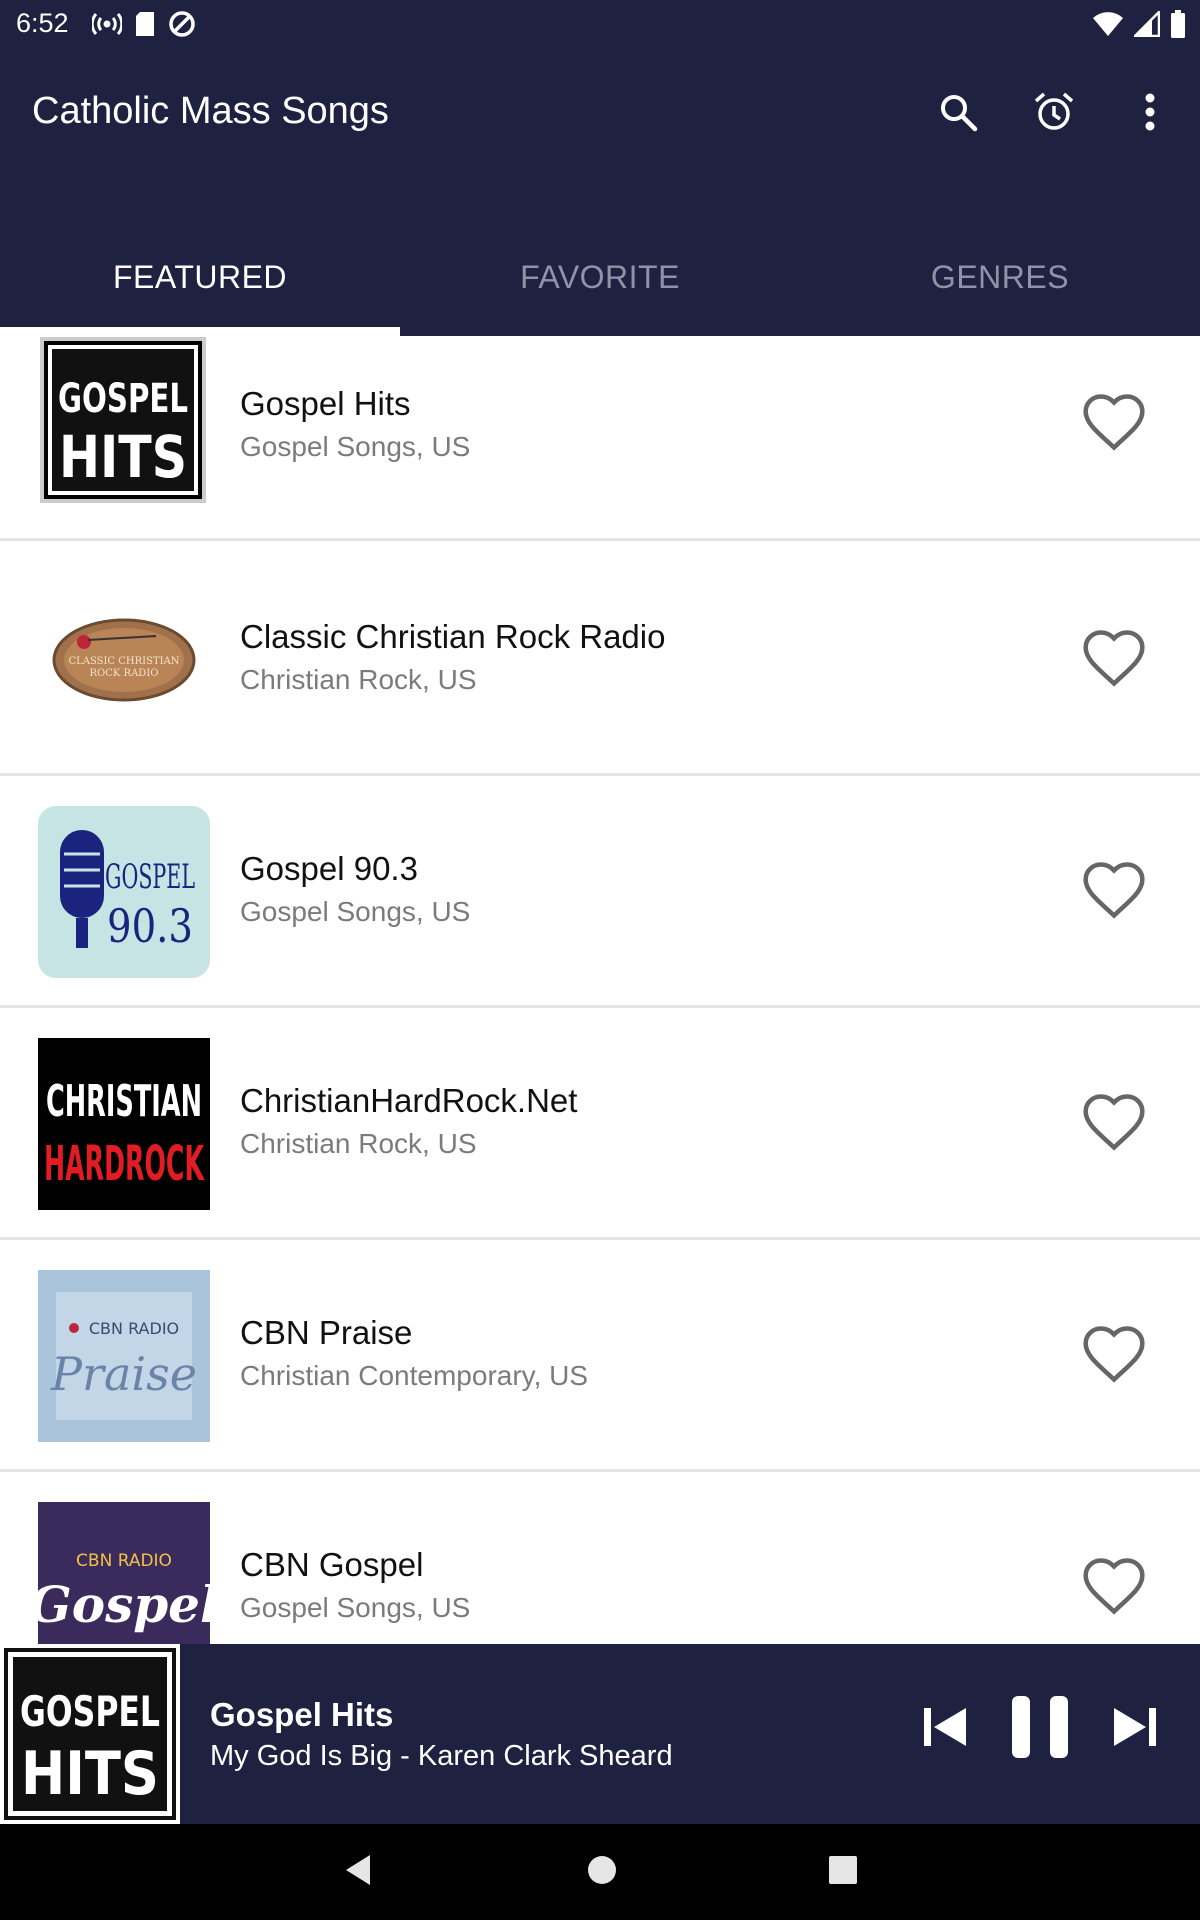 Image resolution: width=1200 pixels, height=1920 pixels. I want to click on tab-indicator, so click(200, 331).